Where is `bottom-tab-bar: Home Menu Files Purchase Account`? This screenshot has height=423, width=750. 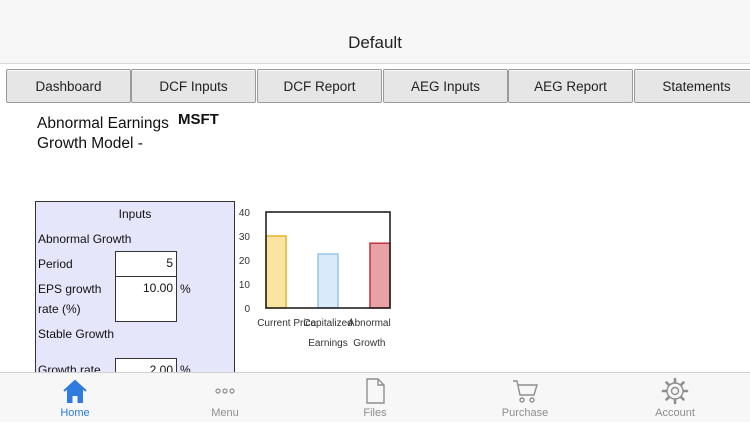 bottom-tab-bar: Home Menu Files Purchase Account is located at coordinates (375, 397).